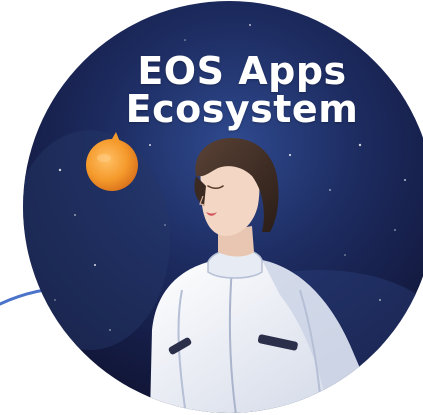 The height and width of the screenshot is (415, 423). Describe the element at coordinates (242, 71) in the screenshot. I see `title-line-1: EOS Apps` at that location.